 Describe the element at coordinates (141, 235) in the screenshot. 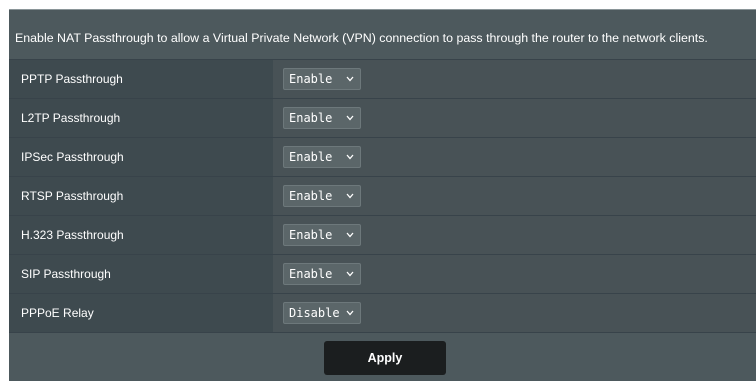

I see `setting-label-cell: H.323 Passthrough` at that location.